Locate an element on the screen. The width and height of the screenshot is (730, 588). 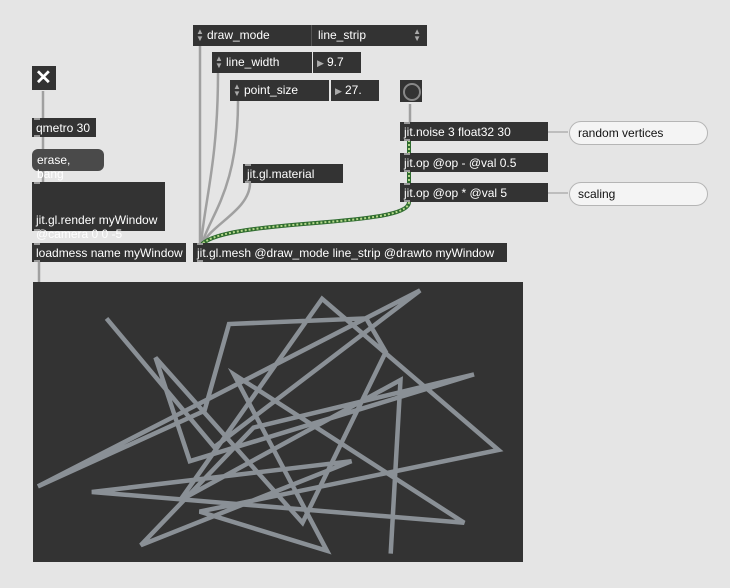
qmetro-object: qmetro 30 is located at coordinates (64, 127).